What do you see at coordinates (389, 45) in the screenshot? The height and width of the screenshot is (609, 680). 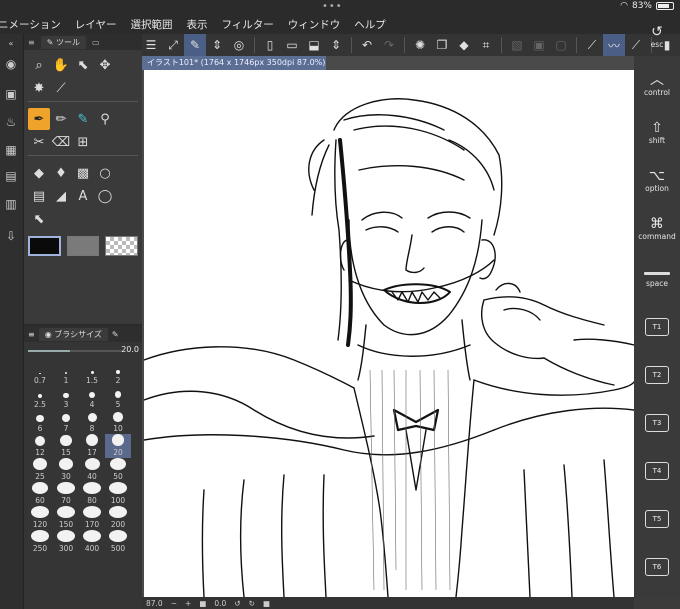 I see `redo-icon: ↷` at bounding box center [389, 45].